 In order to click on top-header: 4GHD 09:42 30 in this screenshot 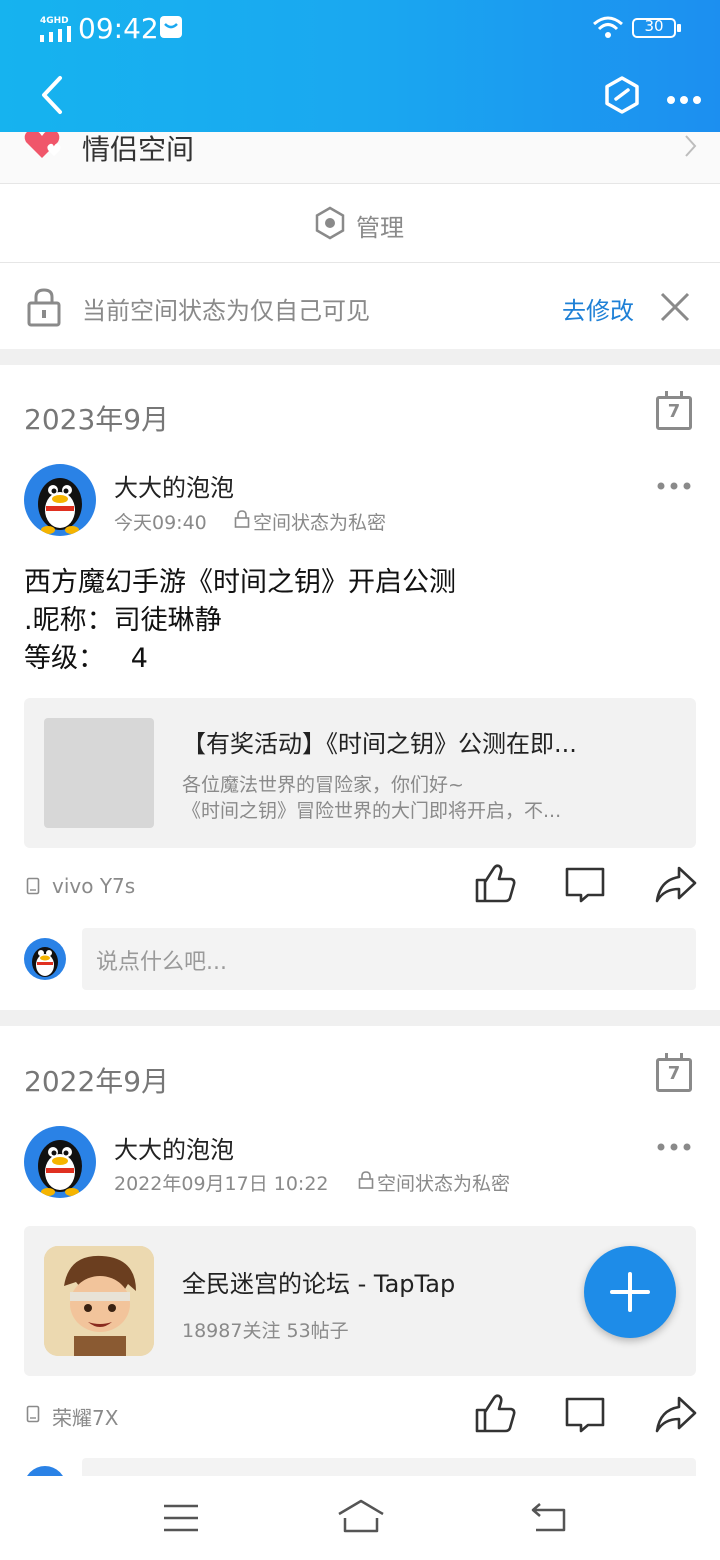, I will do `click(360, 66)`.